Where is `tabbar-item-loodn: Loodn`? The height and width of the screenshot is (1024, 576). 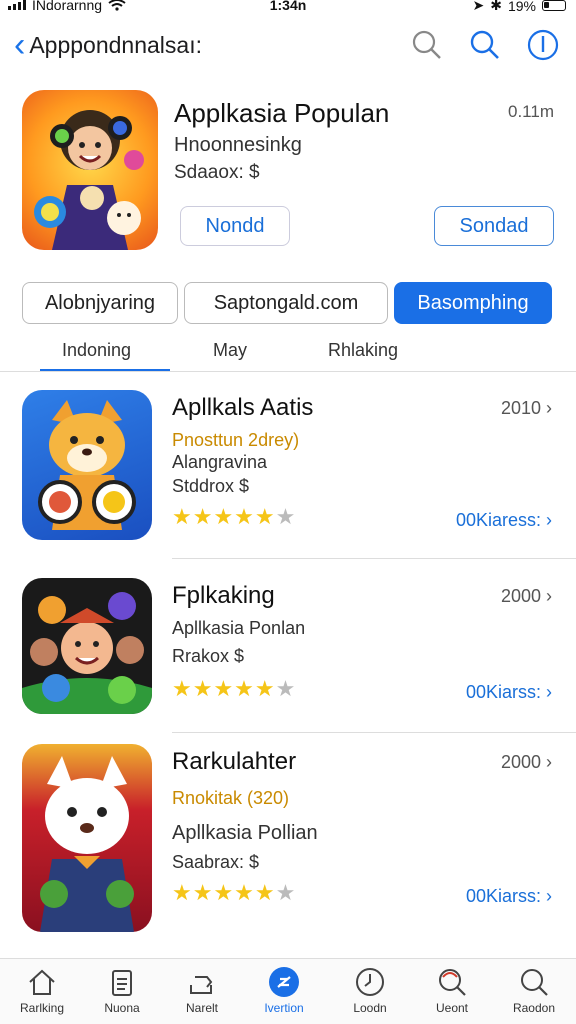 tabbar-item-loodn: Loodn is located at coordinates (370, 990).